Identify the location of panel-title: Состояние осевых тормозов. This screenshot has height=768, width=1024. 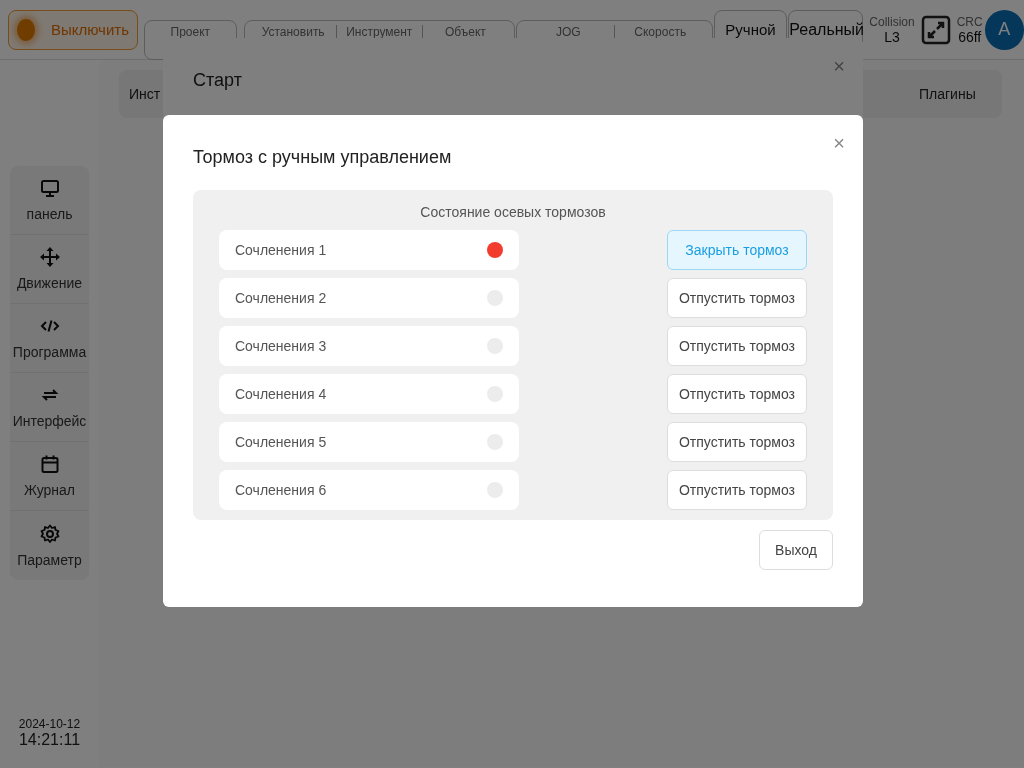
(513, 212).